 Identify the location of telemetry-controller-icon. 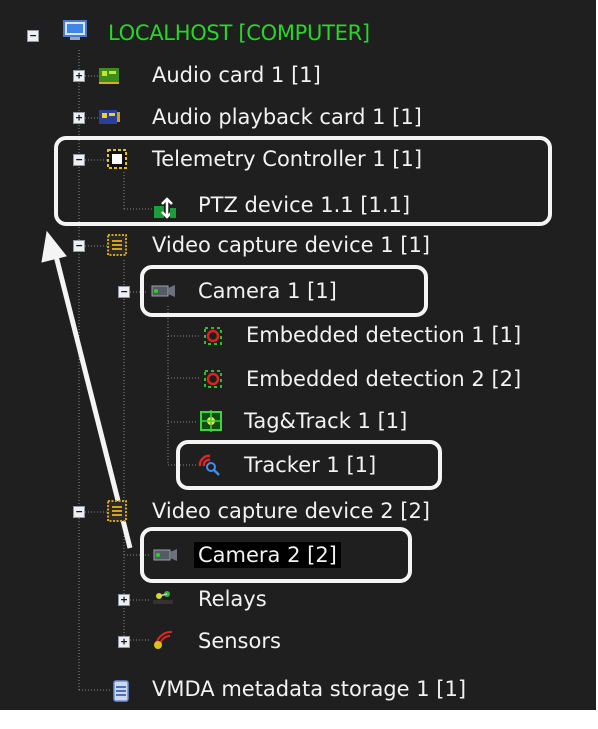
(117, 159).